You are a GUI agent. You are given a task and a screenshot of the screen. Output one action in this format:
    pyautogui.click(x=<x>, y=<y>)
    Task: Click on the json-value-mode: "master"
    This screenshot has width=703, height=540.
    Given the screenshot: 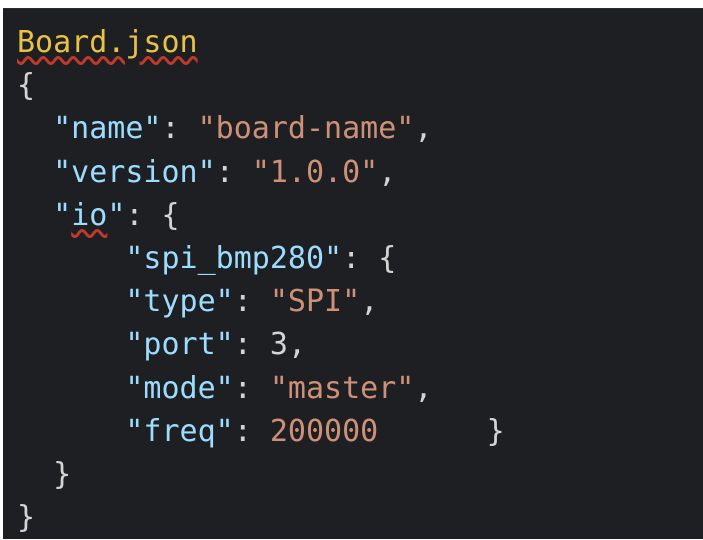 What is the action you would take?
    pyautogui.click(x=342, y=388)
    